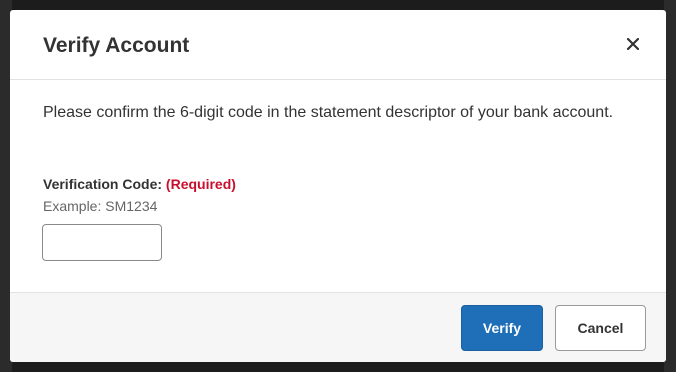 Image resolution: width=676 pixels, height=372 pixels. Describe the element at coordinates (100, 206) in the screenshot. I see `field-hint: Example: SM1234` at that location.